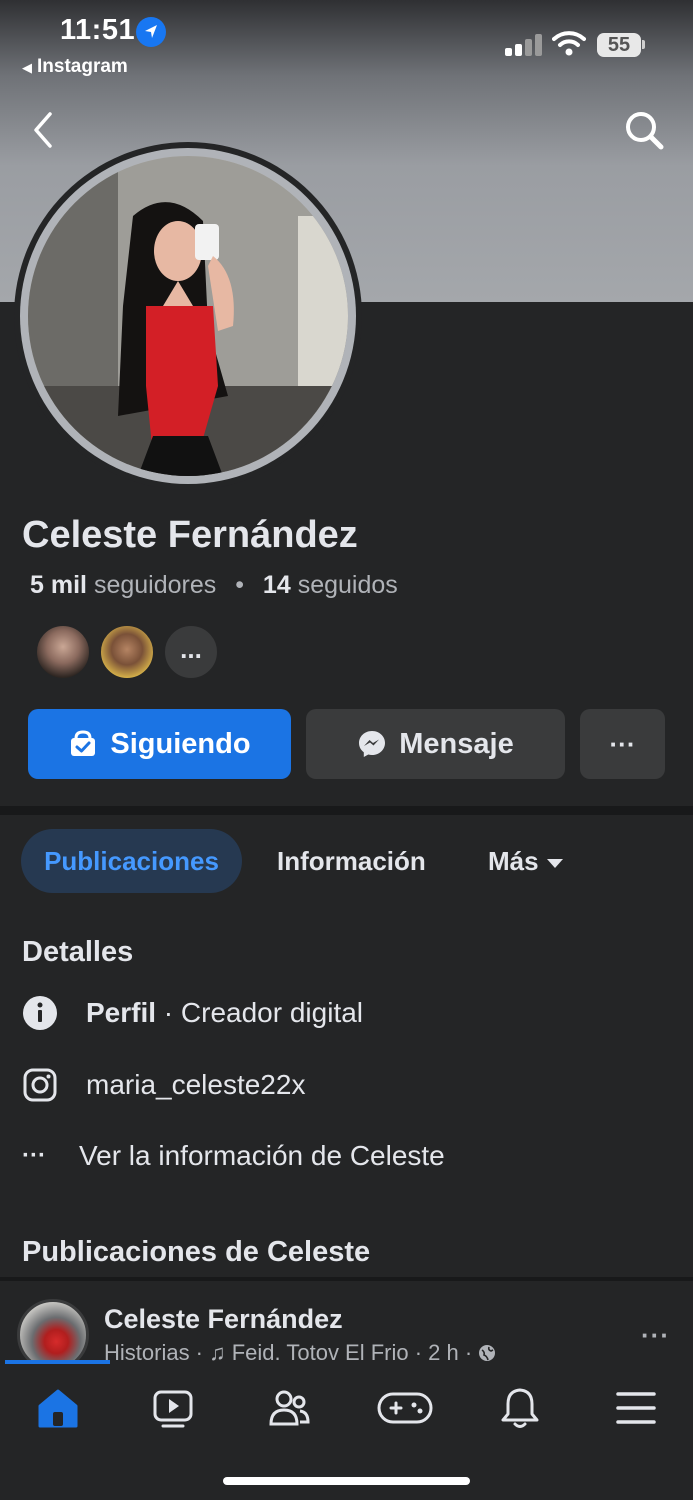 The height and width of the screenshot is (1500, 693). I want to click on status-time: 11:51, so click(98, 30).